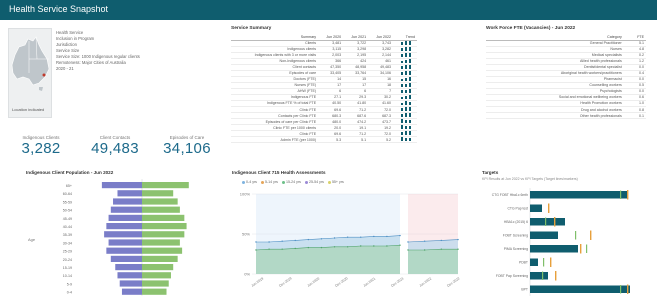 This screenshot has width=657, height=300. I want to click on kpi-value: 34,106, so click(187, 148).